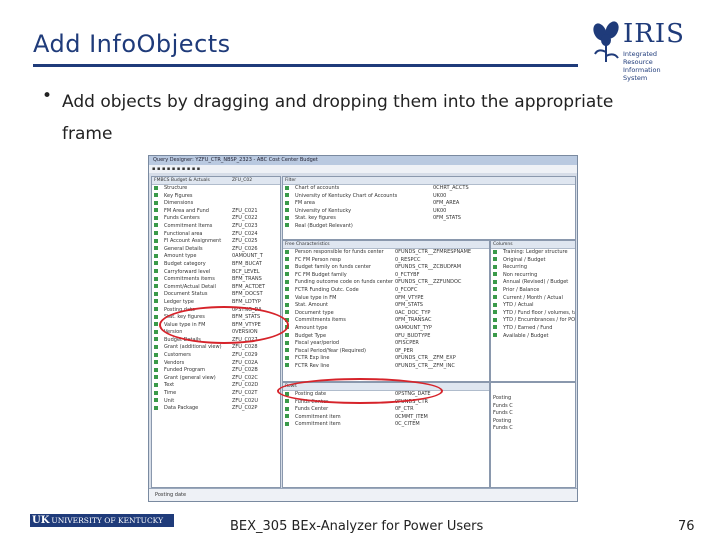 This screenshot has width=720, height=540. Describe the element at coordinates (533, 276) in the screenshot. I see `columns-row: Non recurring` at that location.